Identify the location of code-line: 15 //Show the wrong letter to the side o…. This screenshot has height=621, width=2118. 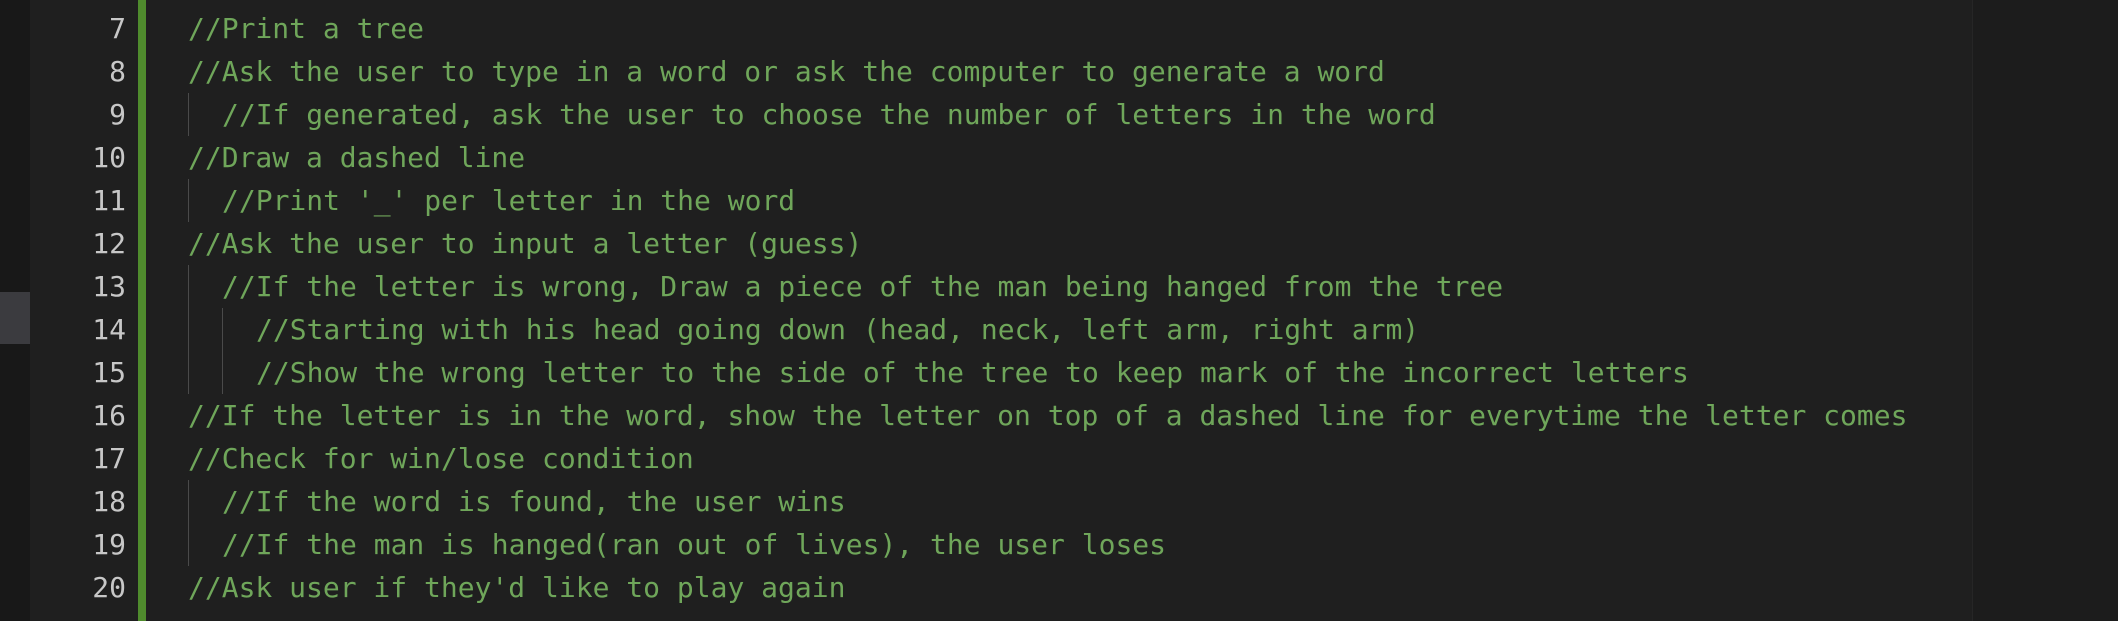
(1032, 372).